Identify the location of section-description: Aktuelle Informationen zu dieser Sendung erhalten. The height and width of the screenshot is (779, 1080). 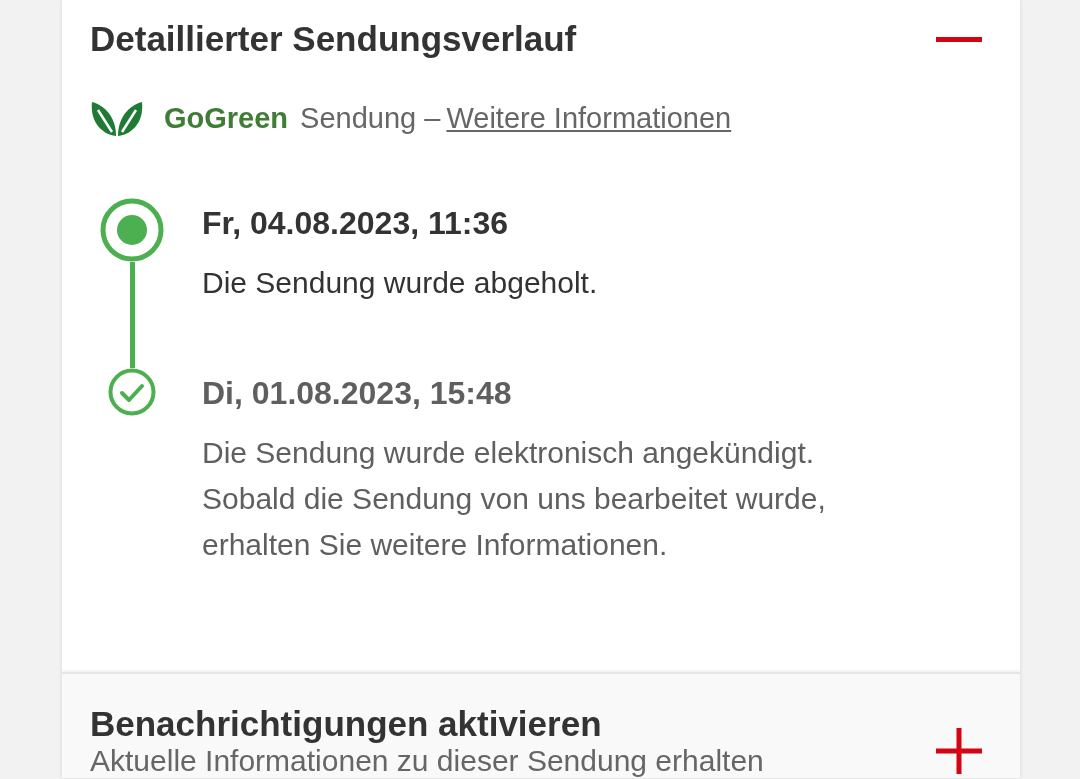
(427, 761).